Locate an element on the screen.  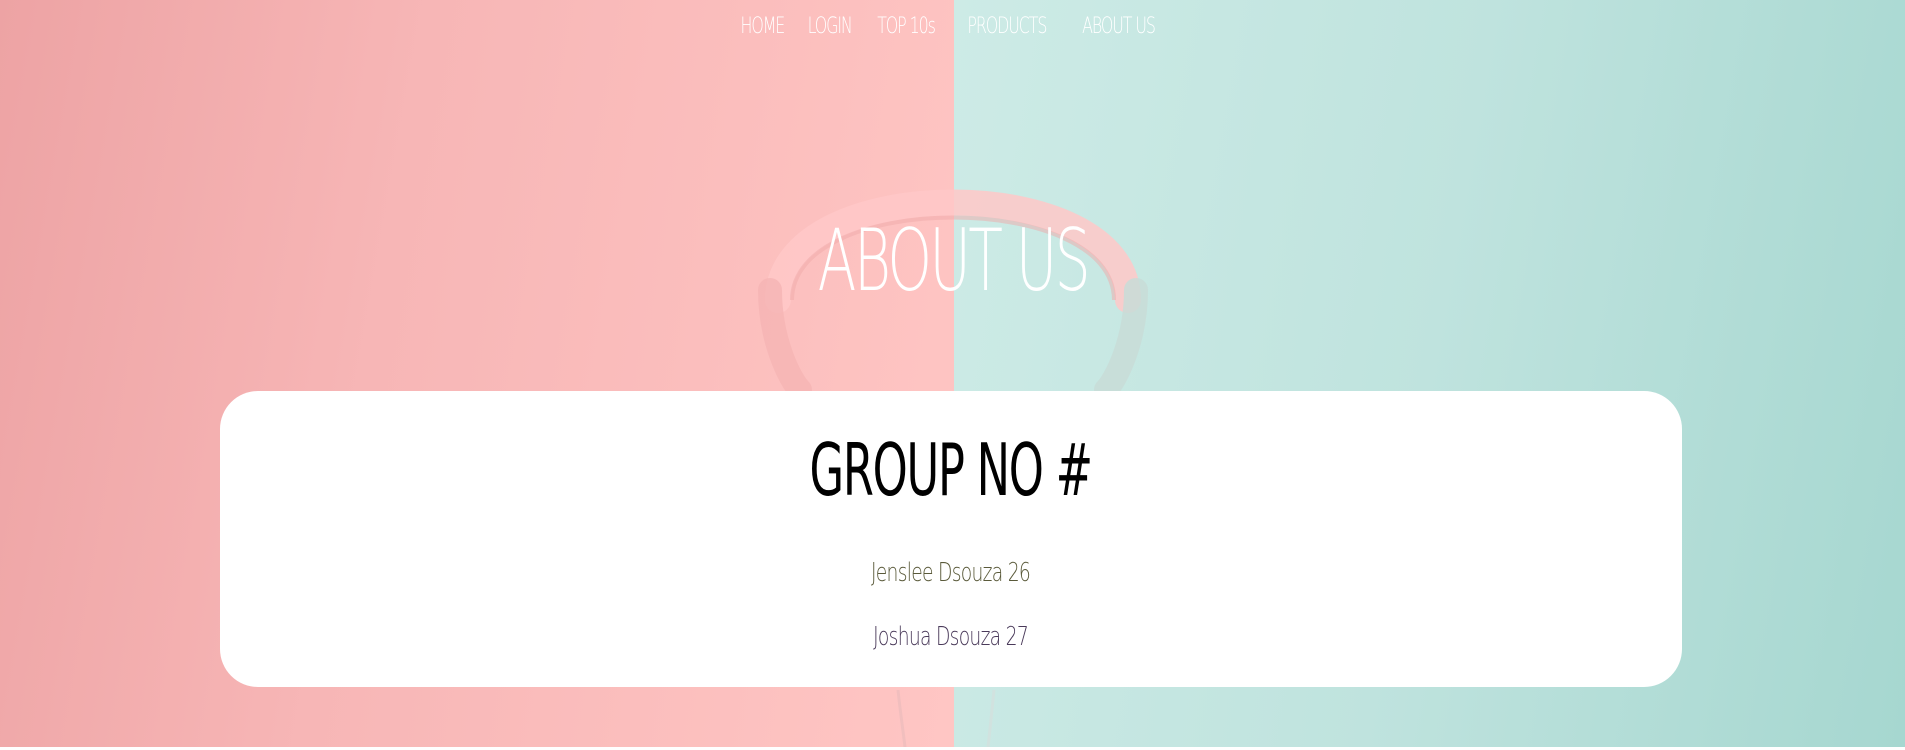
nav-link-products: PRODUCTS is located at coordinates (1008, 26).